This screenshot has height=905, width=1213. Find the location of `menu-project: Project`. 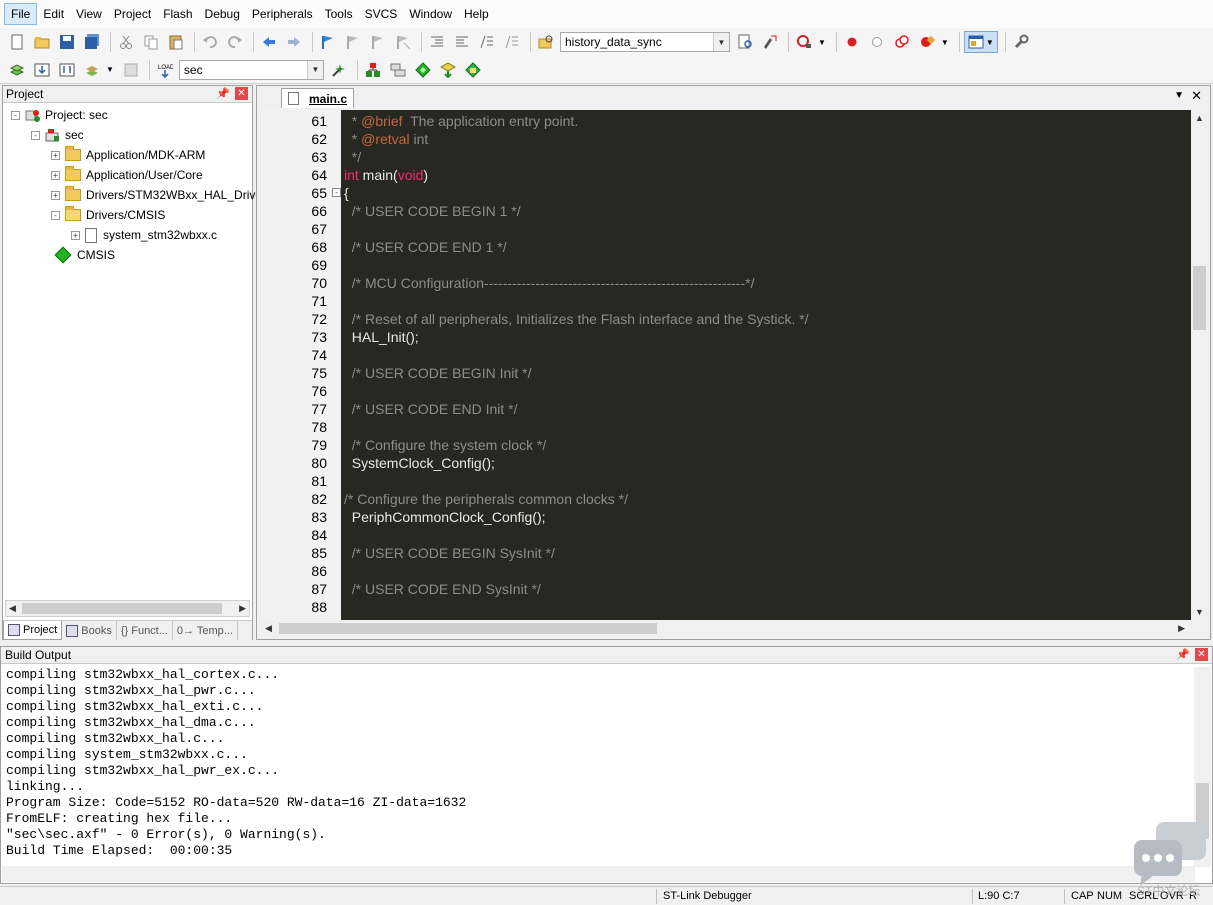

menu-project: Project is located at coordinates (132, 14).